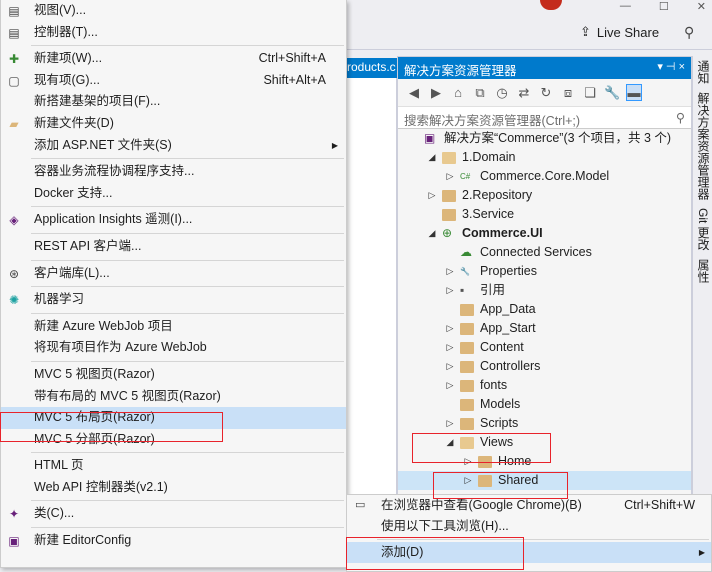 Image resolution: width=712 pixels, height=572 pixels. I want to click on tree-item: ◢ Views, so click(544, 442).